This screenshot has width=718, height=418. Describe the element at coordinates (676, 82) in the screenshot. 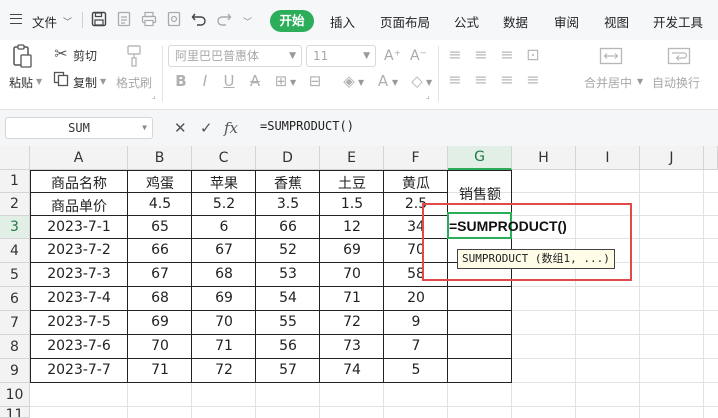

I see `wrap-text-button: 自动换行` at that location.